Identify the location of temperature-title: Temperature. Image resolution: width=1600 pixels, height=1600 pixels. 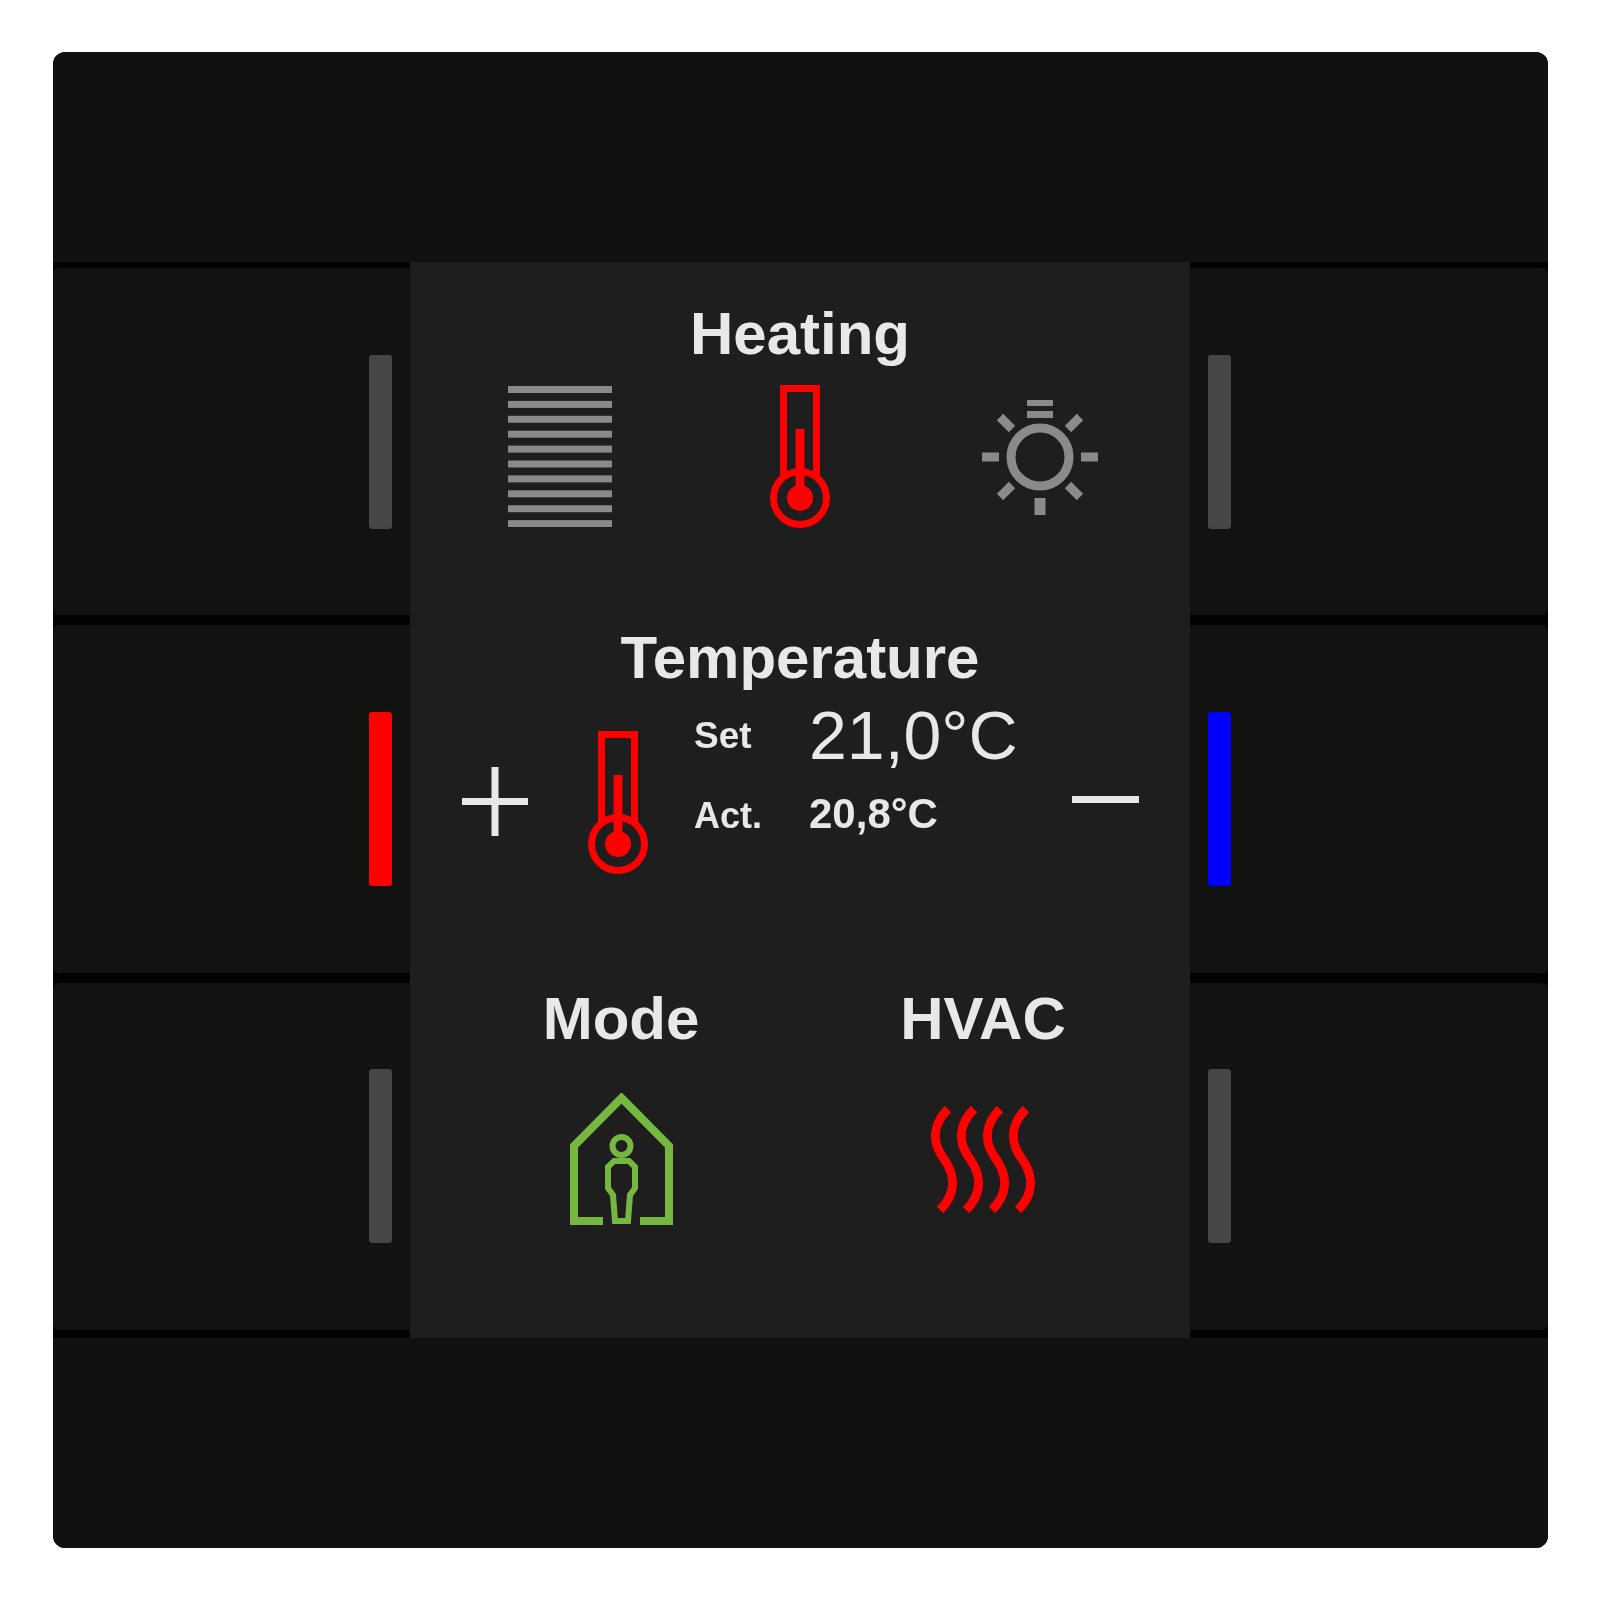
(800, 658).